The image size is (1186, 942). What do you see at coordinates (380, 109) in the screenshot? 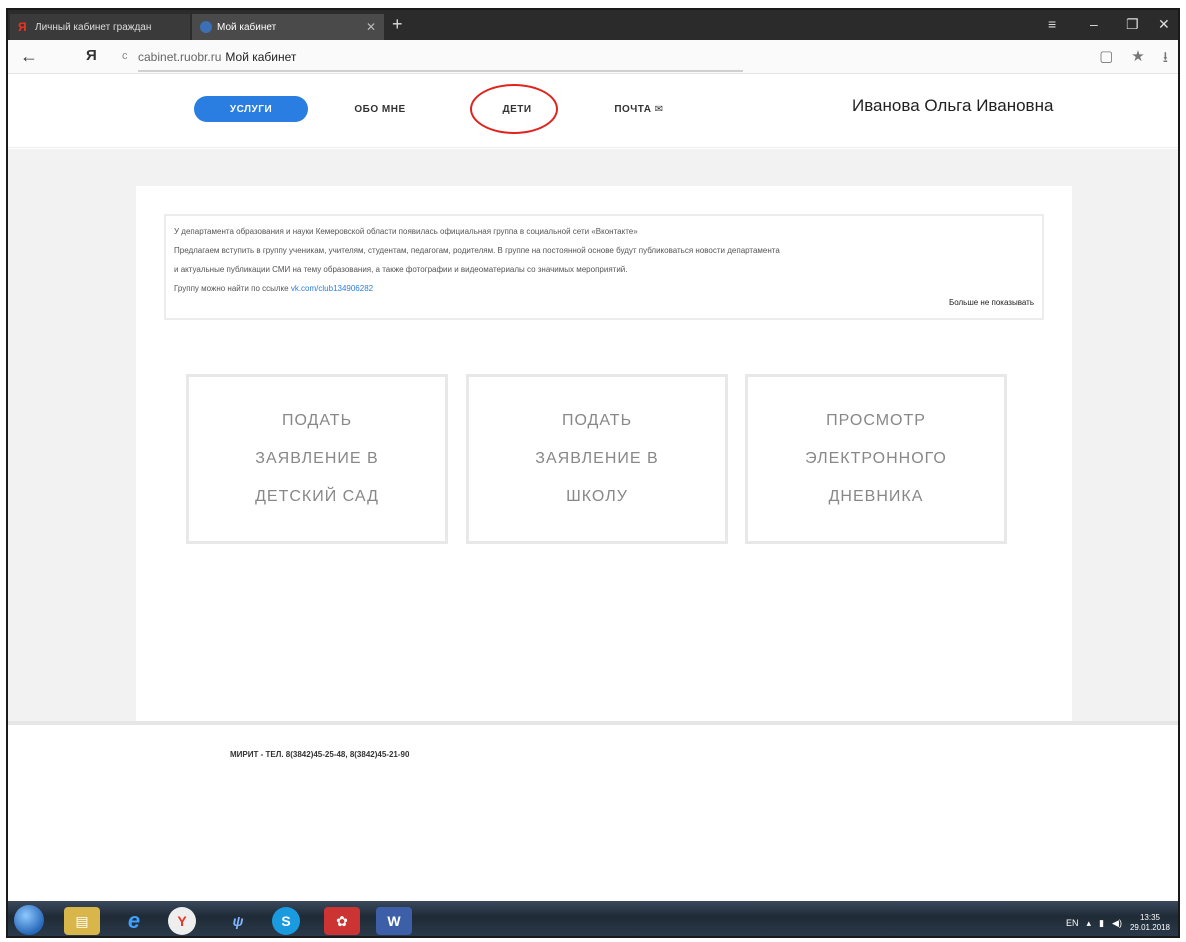
I see `nav-about-me: ОБО МНЕ` at bounding box center [380, 109].